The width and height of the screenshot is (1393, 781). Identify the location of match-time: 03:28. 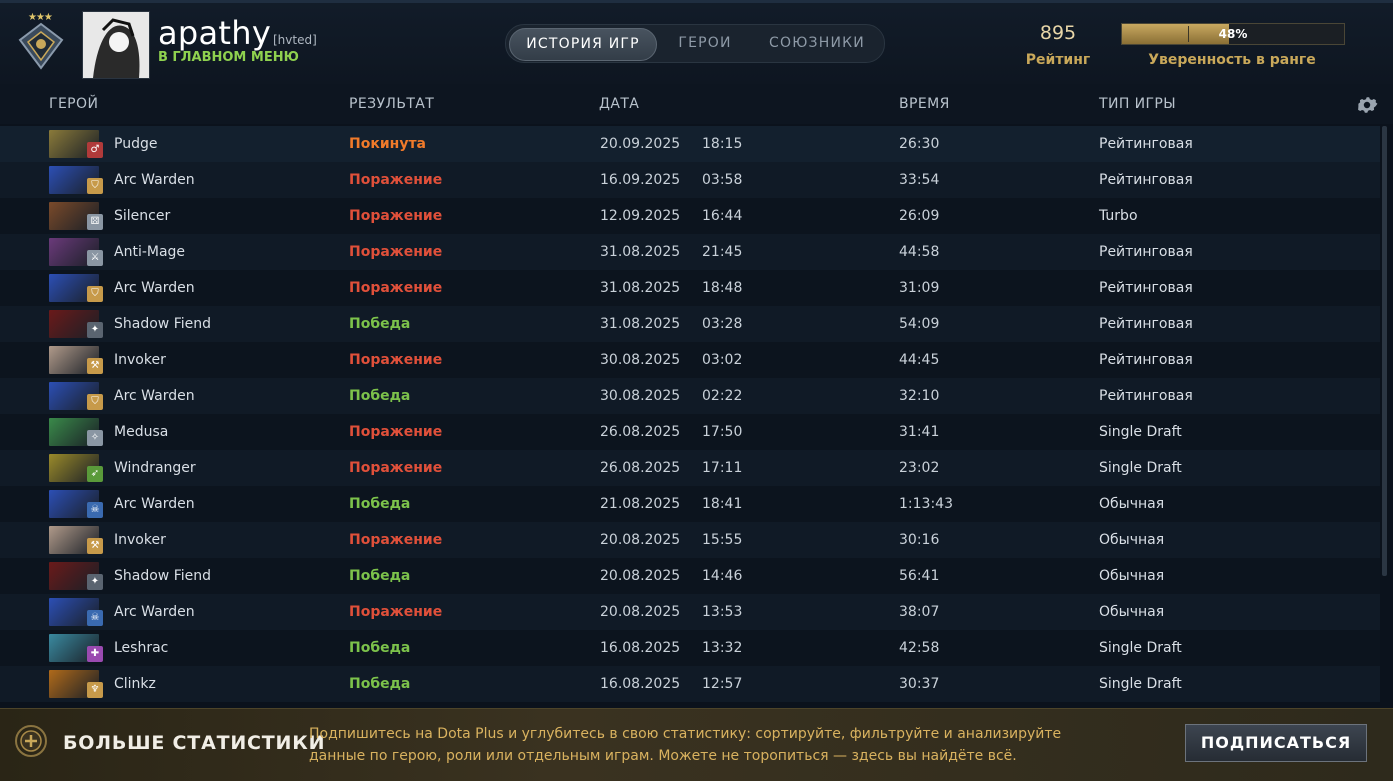
(722, 324).